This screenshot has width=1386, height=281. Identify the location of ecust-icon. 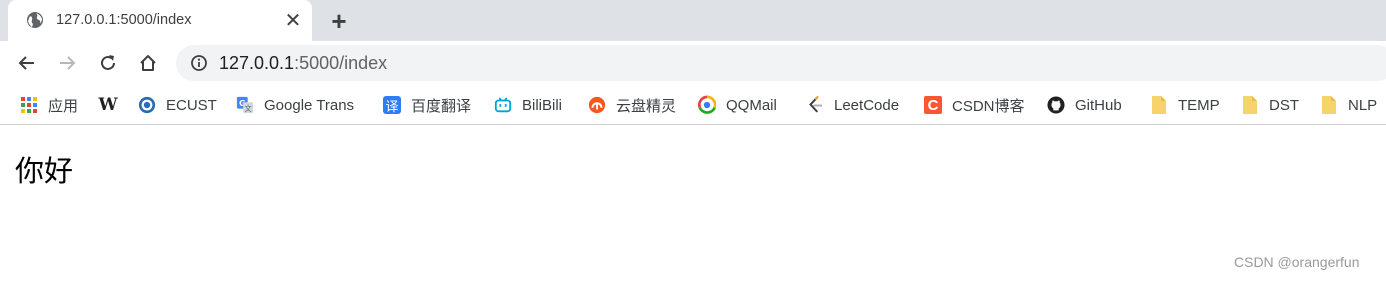
(147, 105).